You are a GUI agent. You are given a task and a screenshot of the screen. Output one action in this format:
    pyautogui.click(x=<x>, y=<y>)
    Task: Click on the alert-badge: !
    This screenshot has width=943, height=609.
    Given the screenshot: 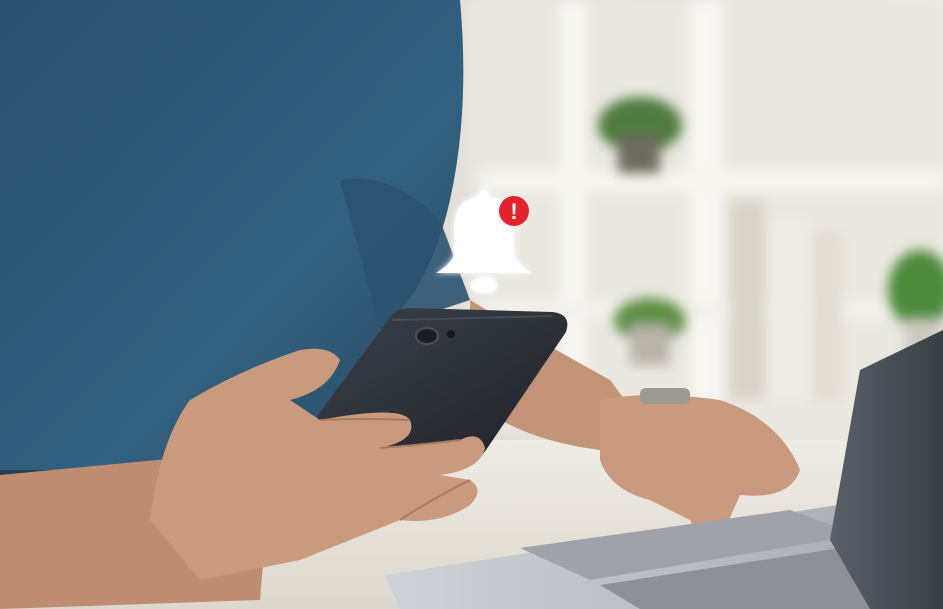 What is the action you would take?
    pyautogui.click(x=514, y=211)
    